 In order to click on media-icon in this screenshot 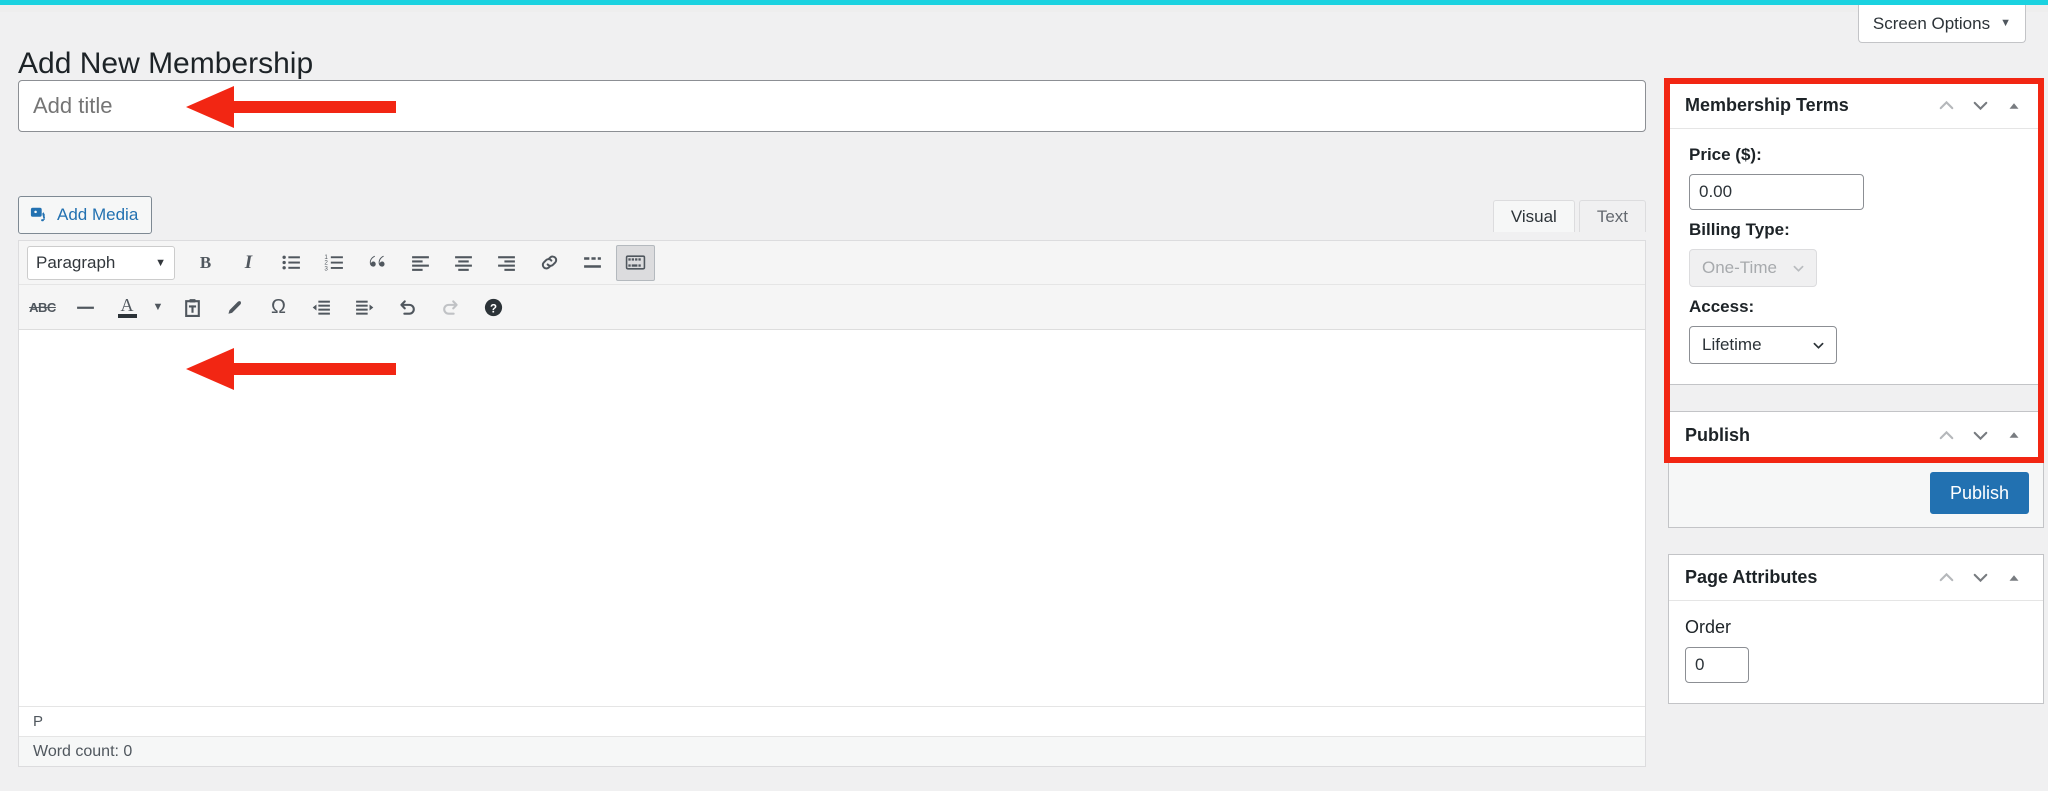, I will do `click(39, 215)`.